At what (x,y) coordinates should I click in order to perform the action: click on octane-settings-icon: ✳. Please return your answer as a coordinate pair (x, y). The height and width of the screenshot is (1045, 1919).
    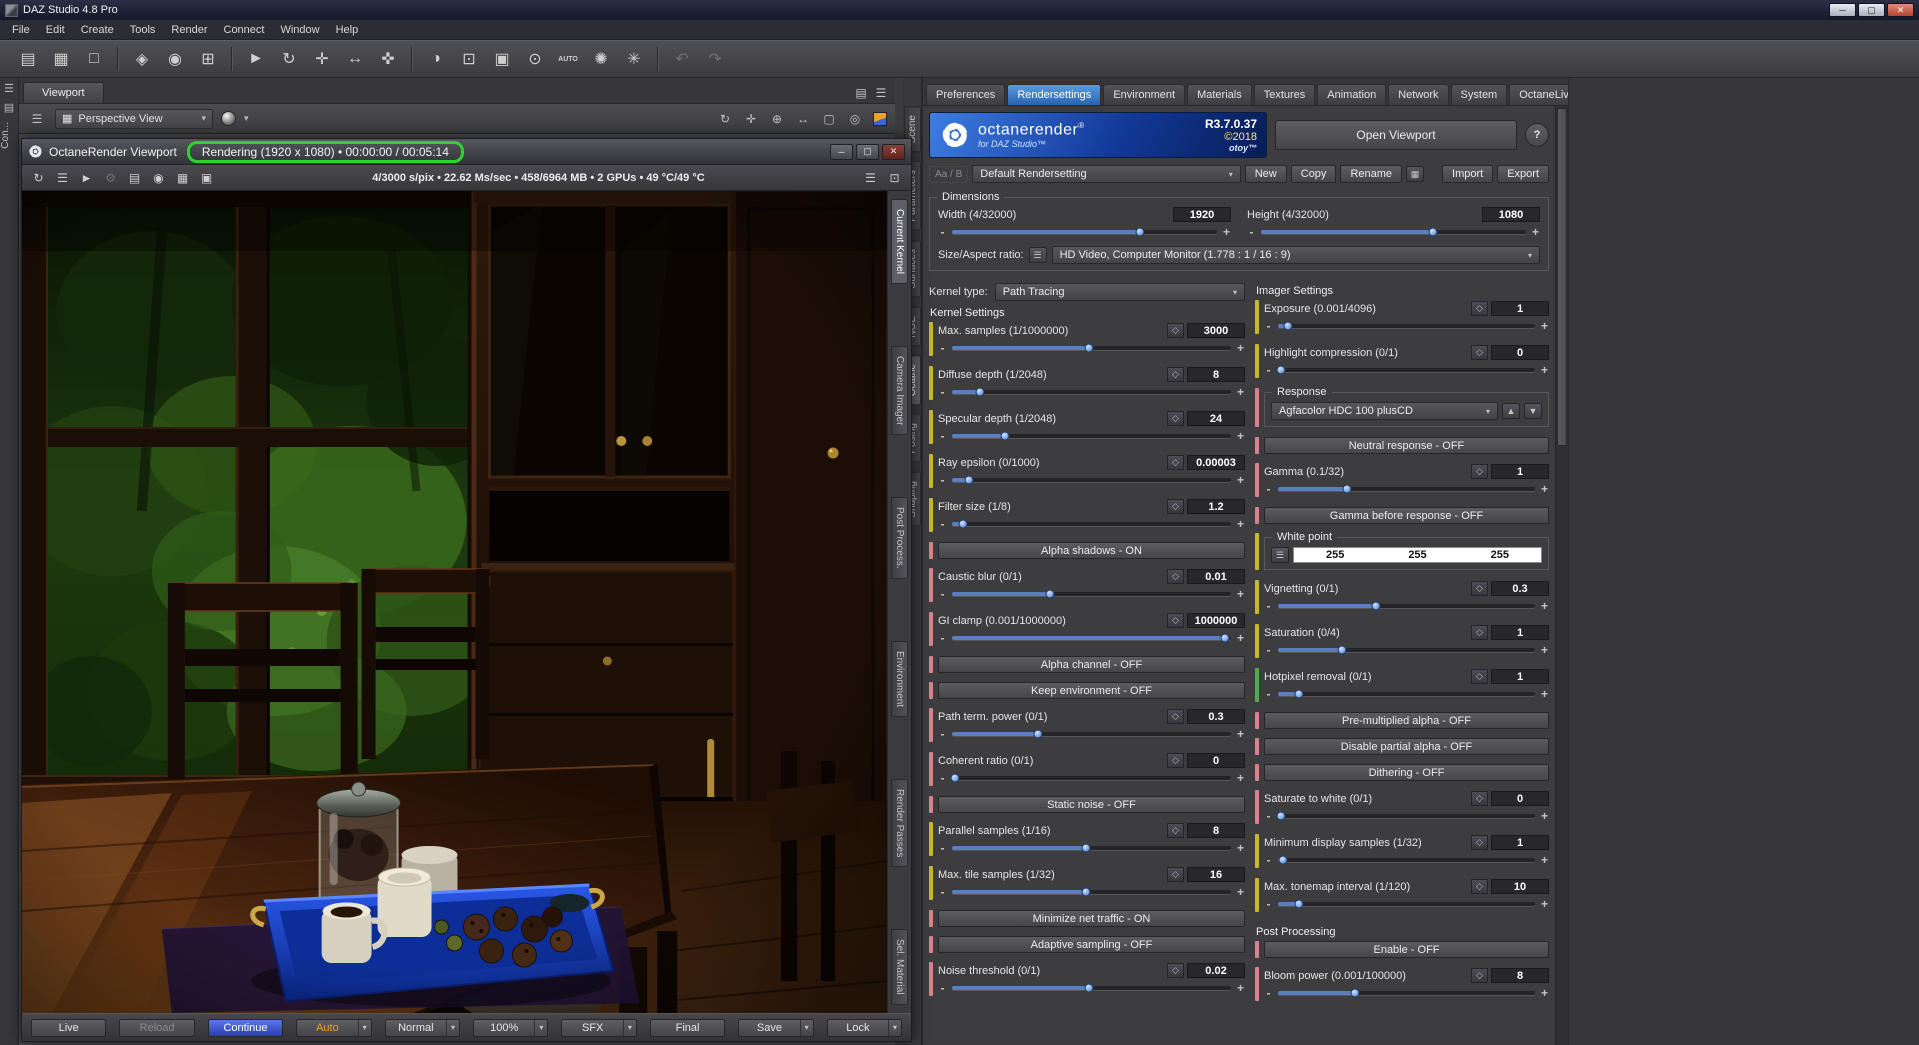
    Looking at the image, I should click on (634, 59).